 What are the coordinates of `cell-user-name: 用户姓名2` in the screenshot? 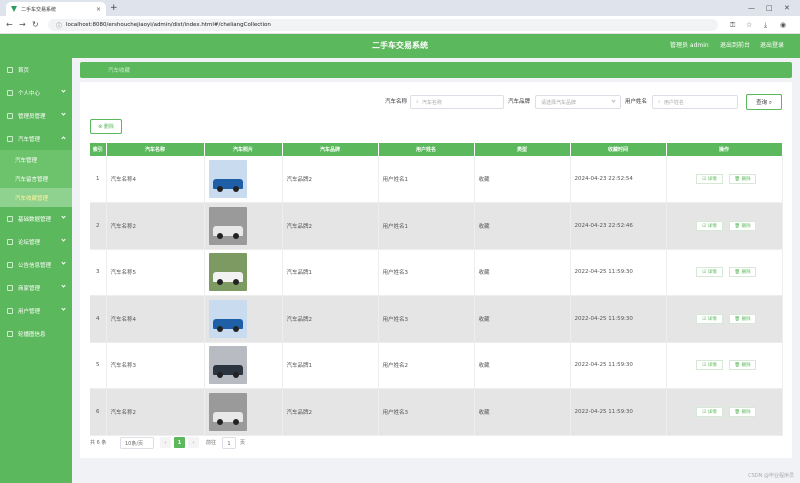 It's located at (426, 365).